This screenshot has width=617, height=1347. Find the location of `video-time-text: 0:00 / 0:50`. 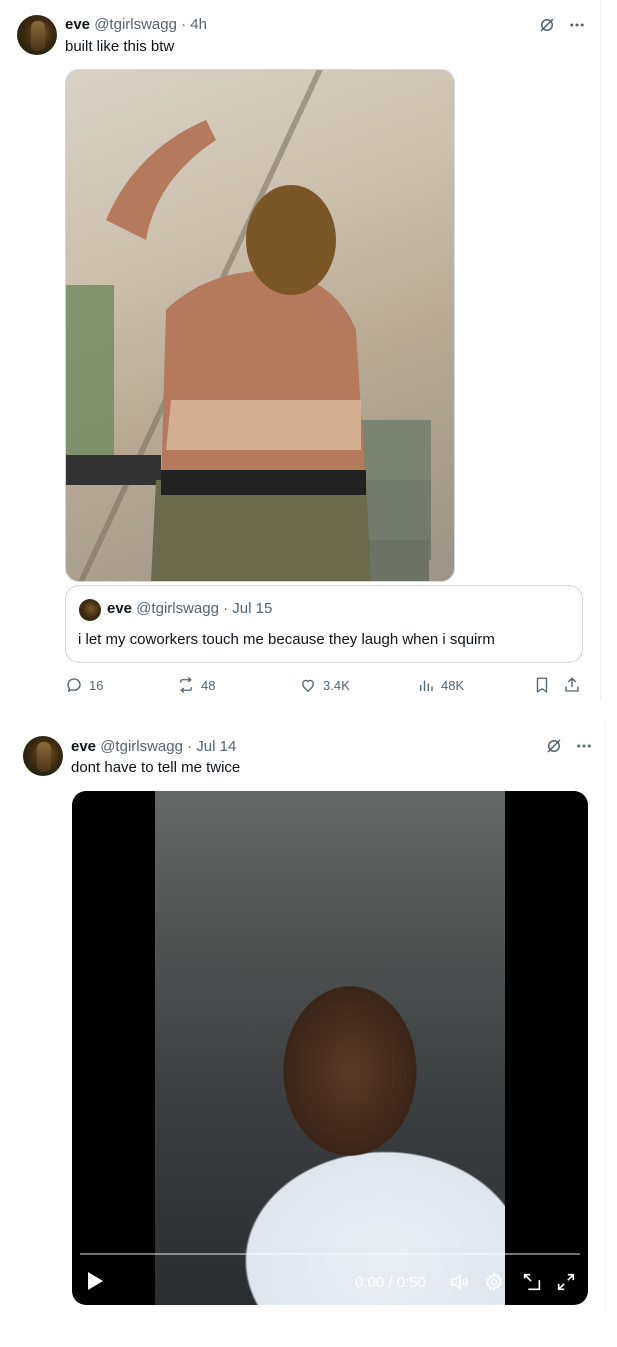

video-time-text: 0:00 / 0:50 is located at coordinates (390, 1282).